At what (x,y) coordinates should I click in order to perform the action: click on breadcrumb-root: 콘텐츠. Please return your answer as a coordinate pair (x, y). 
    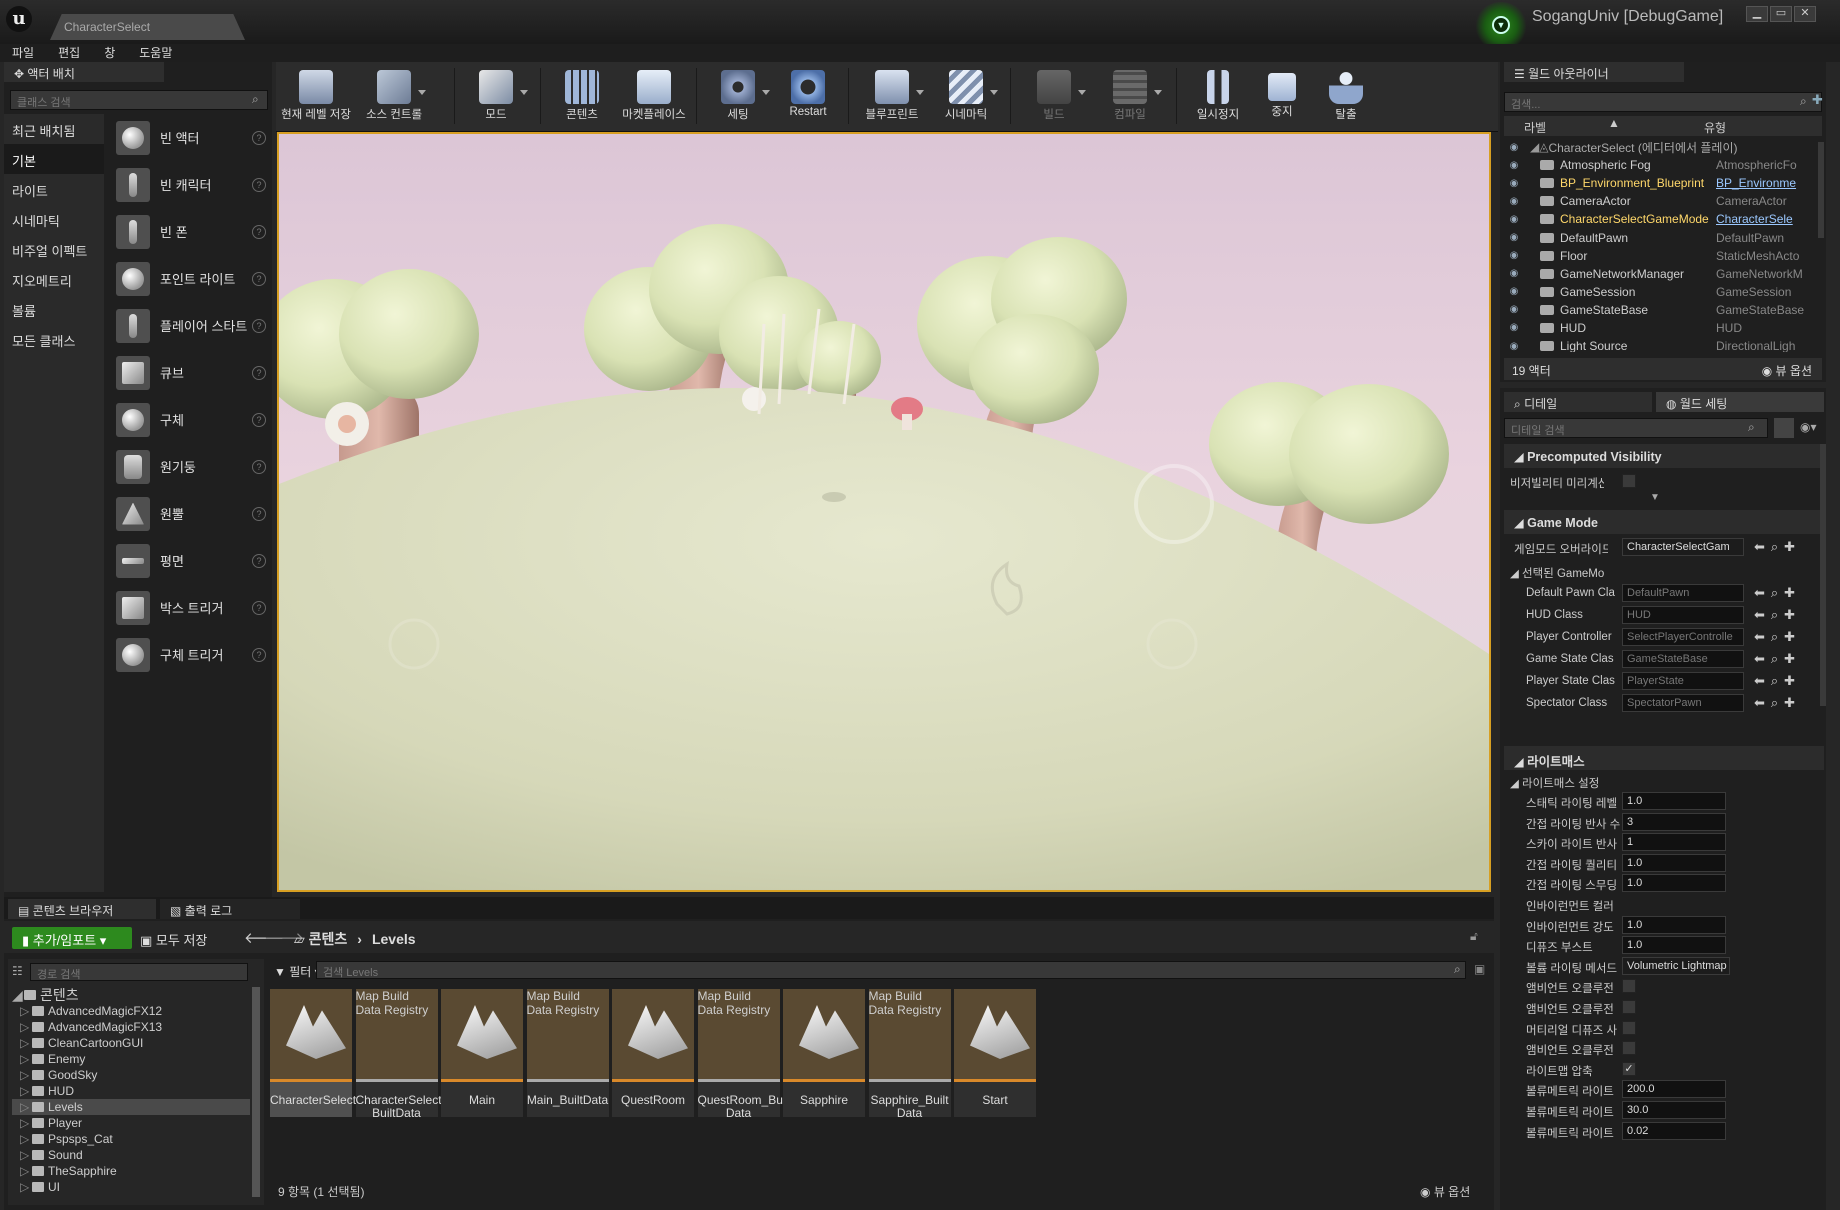
    Looking at the image, I should click on (328, 939).